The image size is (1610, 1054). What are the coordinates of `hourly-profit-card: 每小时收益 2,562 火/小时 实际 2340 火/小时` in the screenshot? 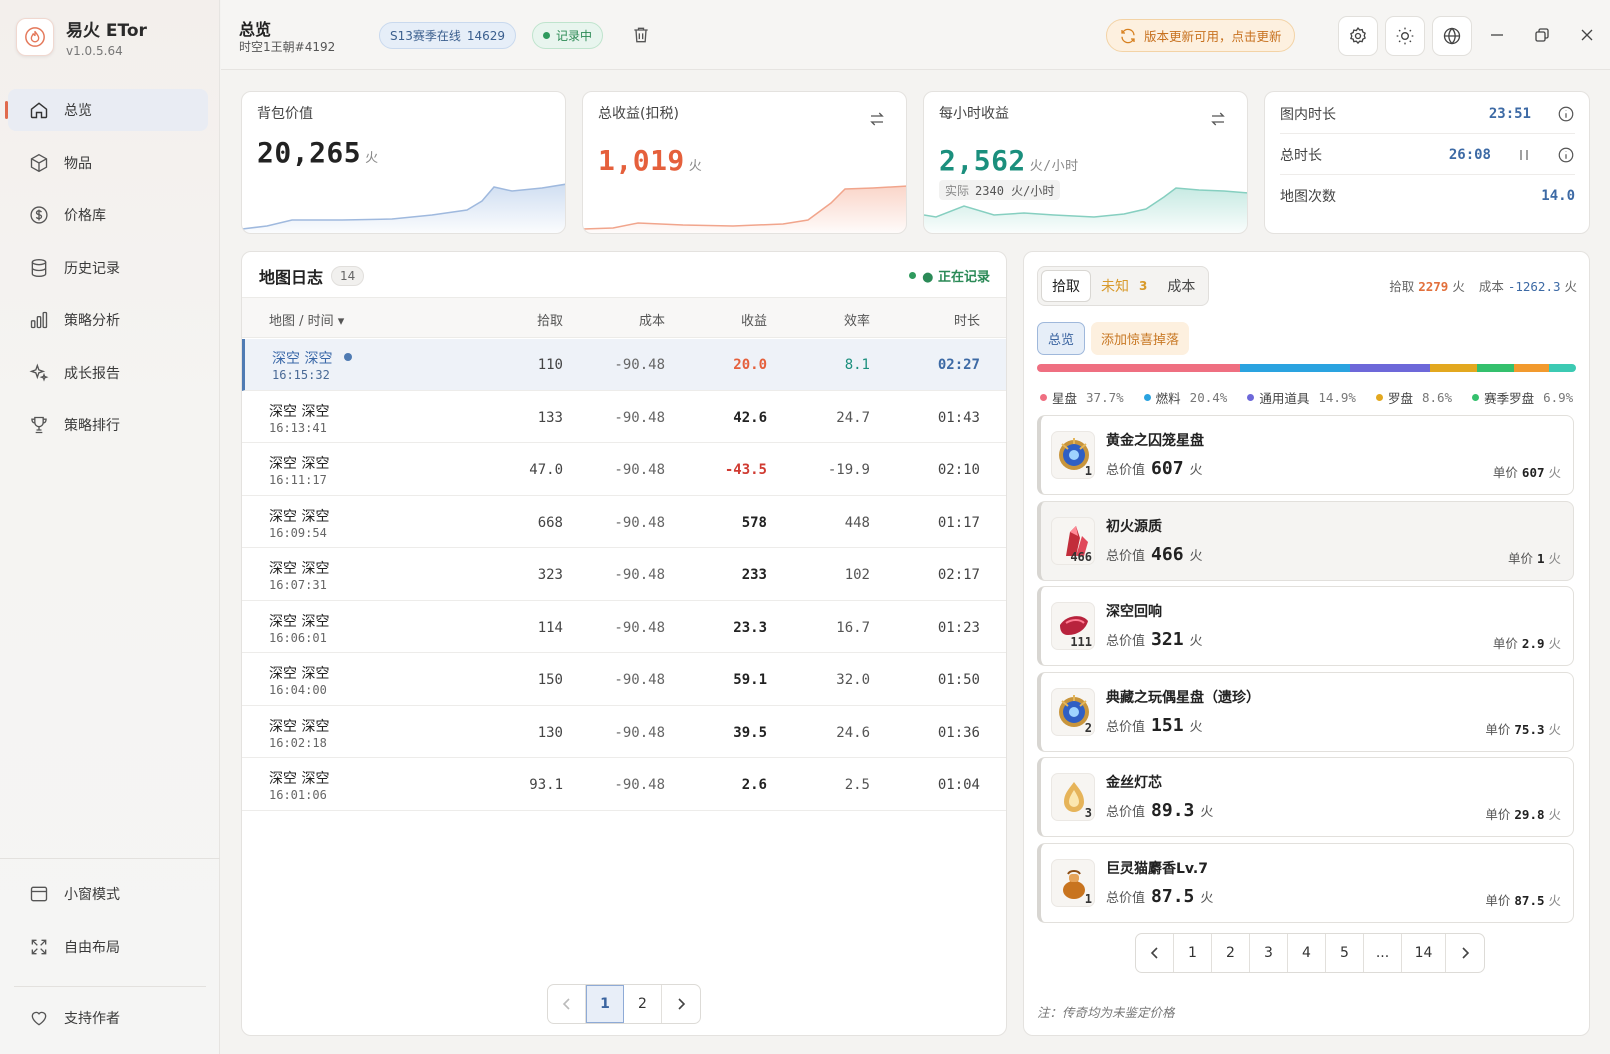 It's located at (1085, 162).